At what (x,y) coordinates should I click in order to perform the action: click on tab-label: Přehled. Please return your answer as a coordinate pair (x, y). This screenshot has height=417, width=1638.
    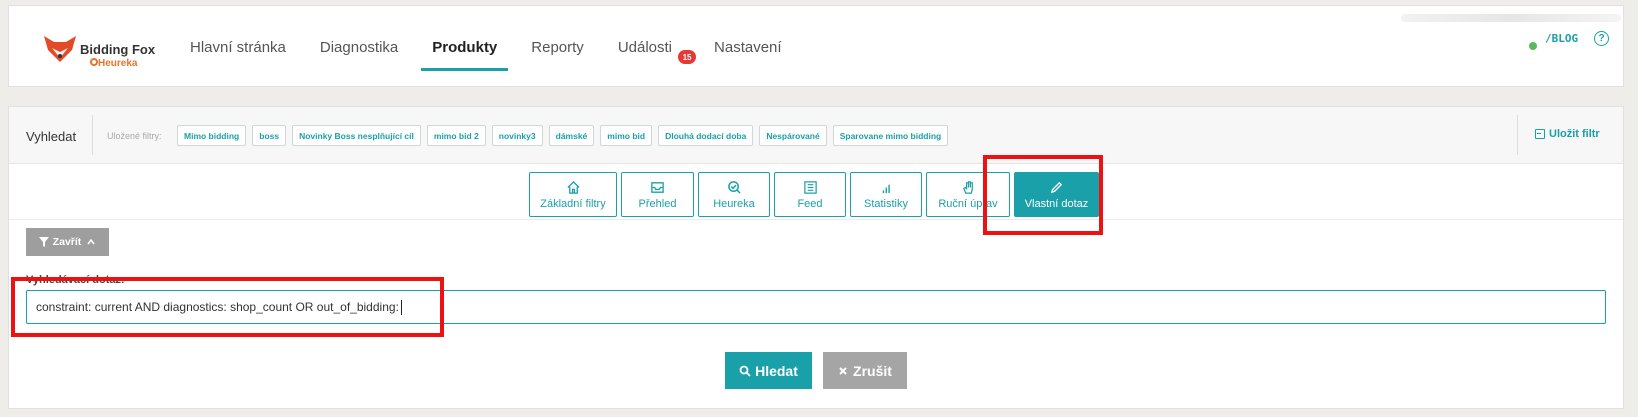
    Looking at the image, I should click on (657, 203).